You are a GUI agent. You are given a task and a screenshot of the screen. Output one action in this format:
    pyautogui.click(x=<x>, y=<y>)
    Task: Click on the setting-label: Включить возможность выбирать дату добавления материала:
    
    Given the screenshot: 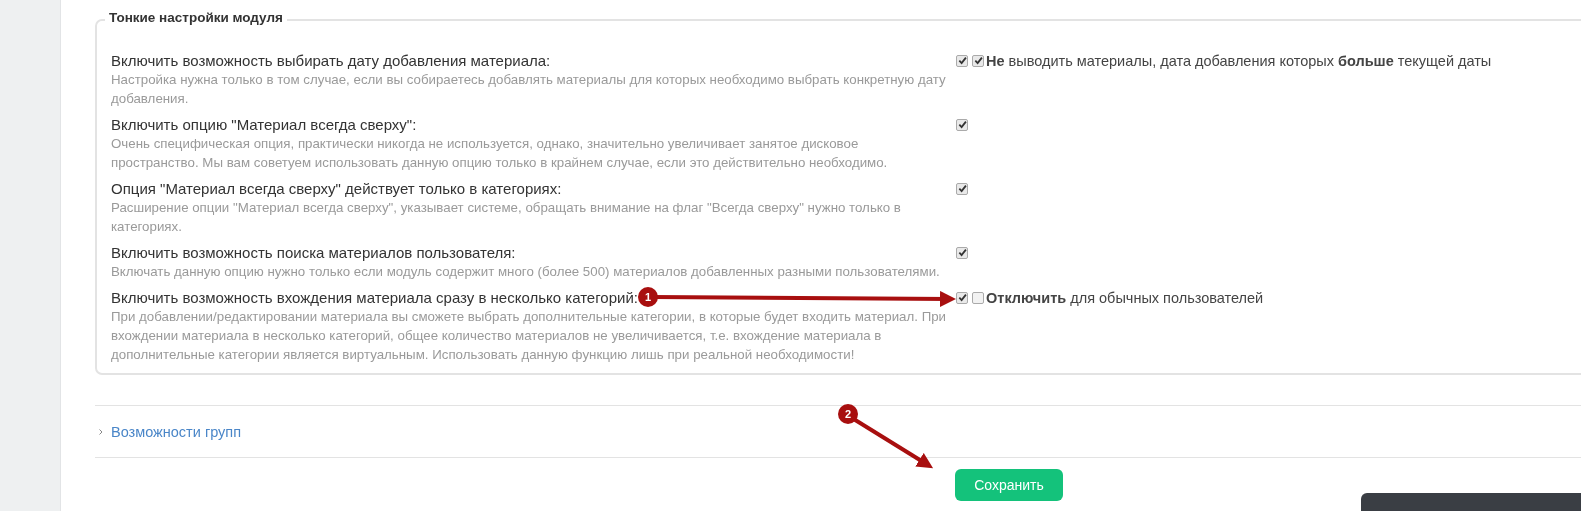 What is the action you would take?
    pyautogui.click(x=331, y=60)
    